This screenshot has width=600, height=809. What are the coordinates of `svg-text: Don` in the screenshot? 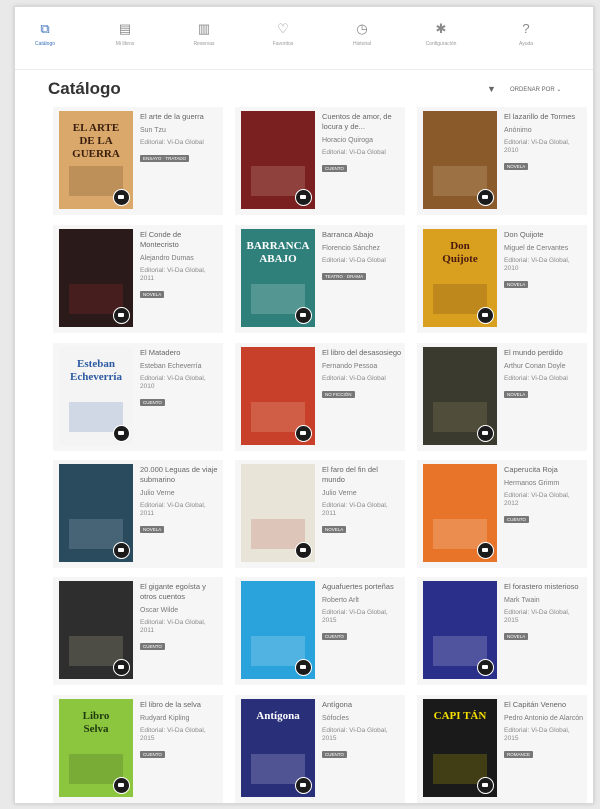 It's located at (460, 246).